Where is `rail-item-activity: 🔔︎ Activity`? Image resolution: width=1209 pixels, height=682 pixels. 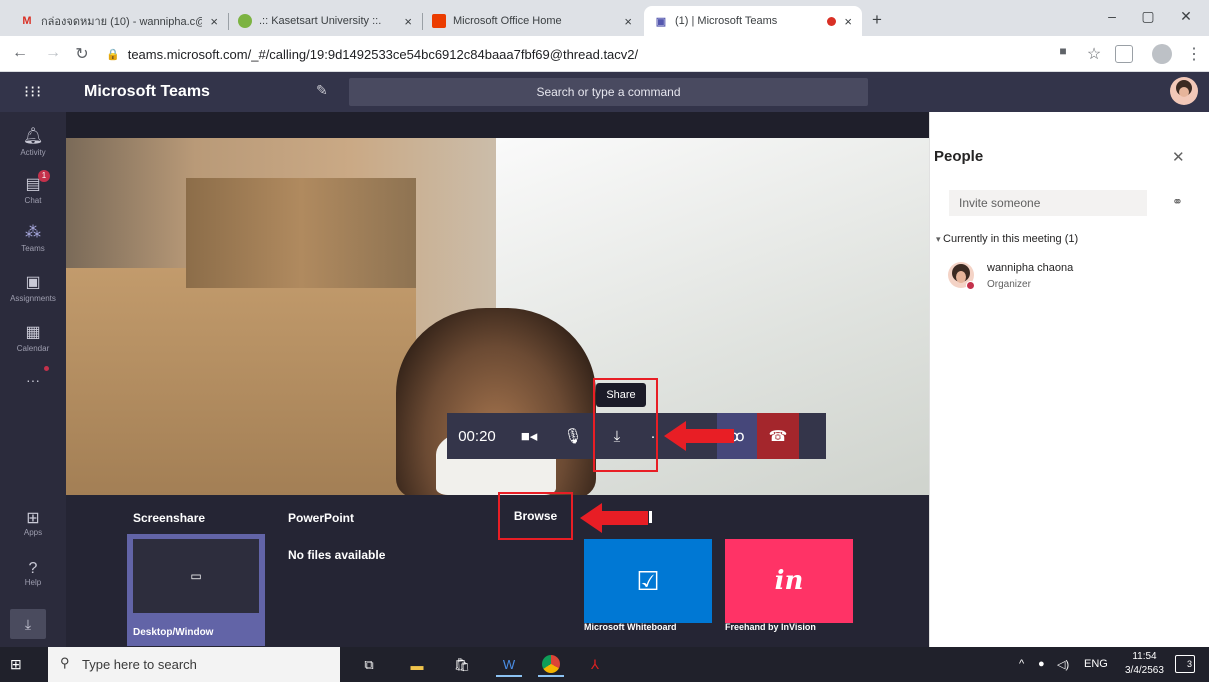 rail-item-activity: 🔔︎ Activity is located at coordinates (33, 141).